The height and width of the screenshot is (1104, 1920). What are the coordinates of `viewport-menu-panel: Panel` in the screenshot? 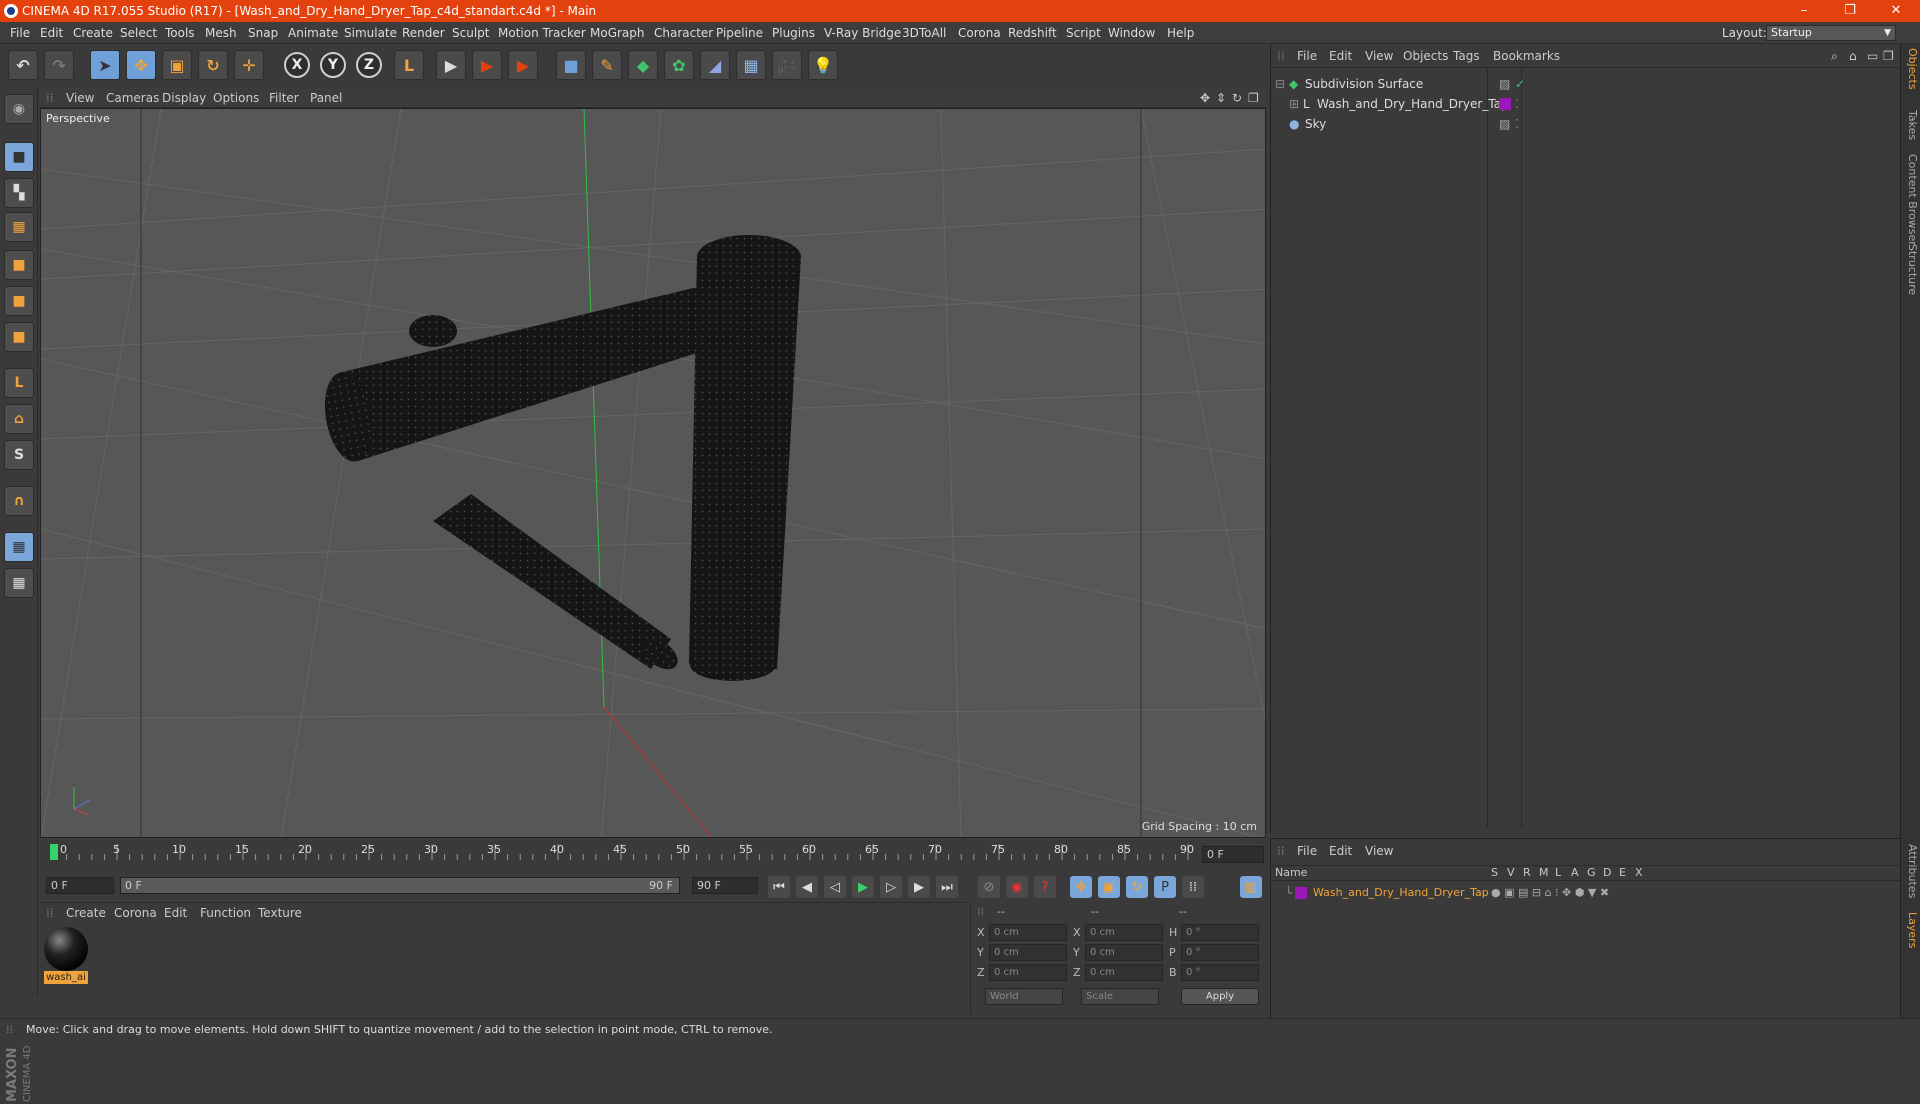 It's located at (326, 98).